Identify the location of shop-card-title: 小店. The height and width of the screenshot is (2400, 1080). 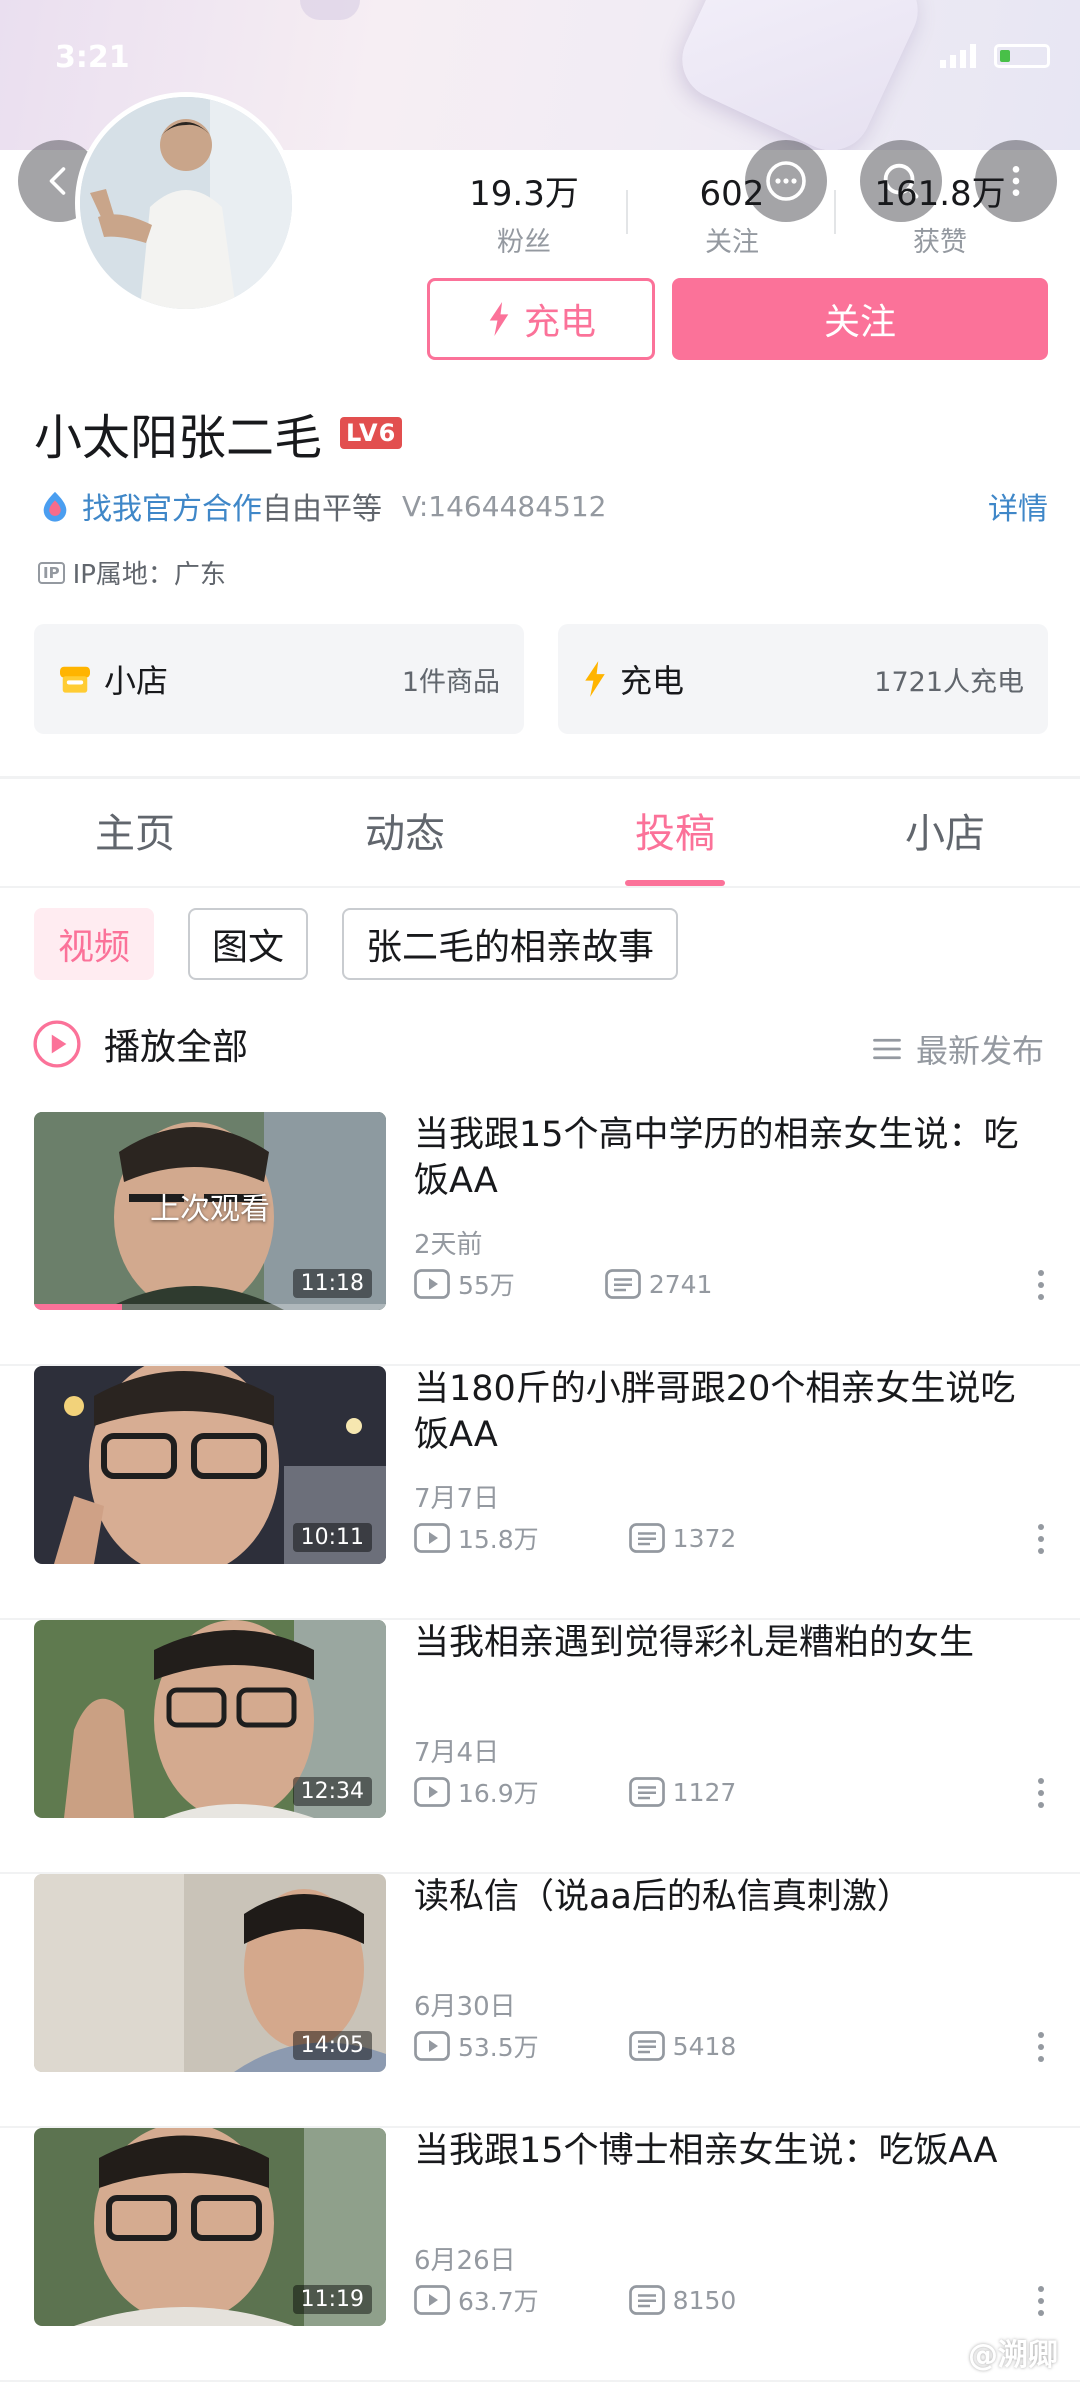
(136, 681).